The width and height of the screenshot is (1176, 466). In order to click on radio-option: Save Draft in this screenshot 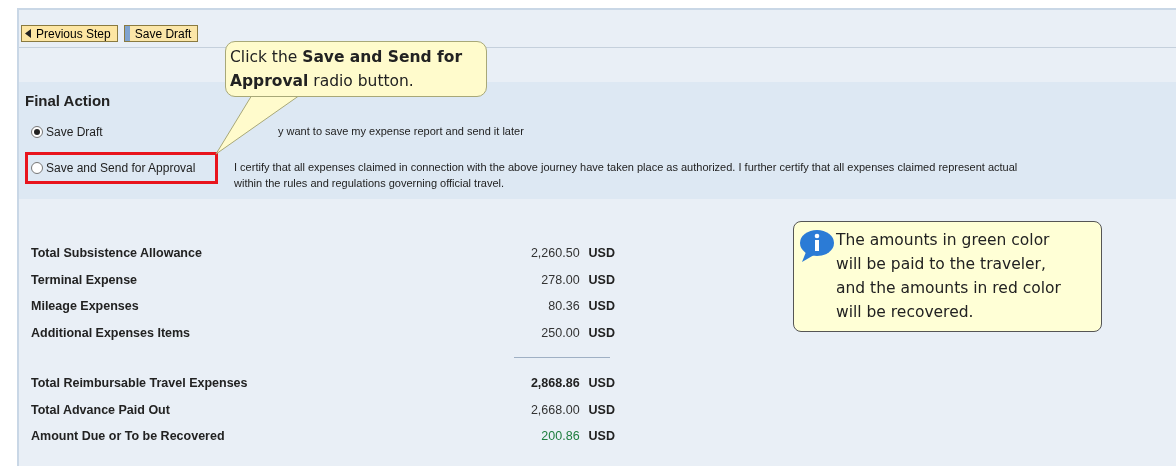, I will do `click(121, 131)`.